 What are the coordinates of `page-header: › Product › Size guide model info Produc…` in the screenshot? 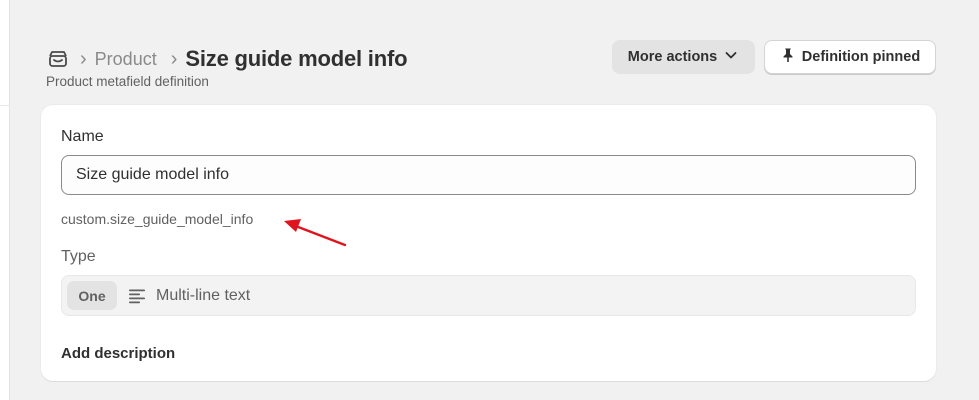 It's located at (491, 68).